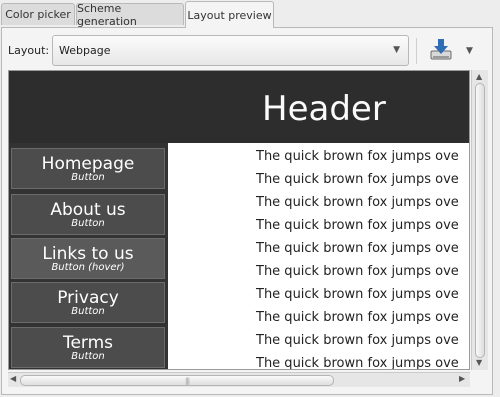  What do you see at coordinates (107, 14) in the screenshot?
I see `tab-label: Scheme generation` at bounding box center [107, 14].